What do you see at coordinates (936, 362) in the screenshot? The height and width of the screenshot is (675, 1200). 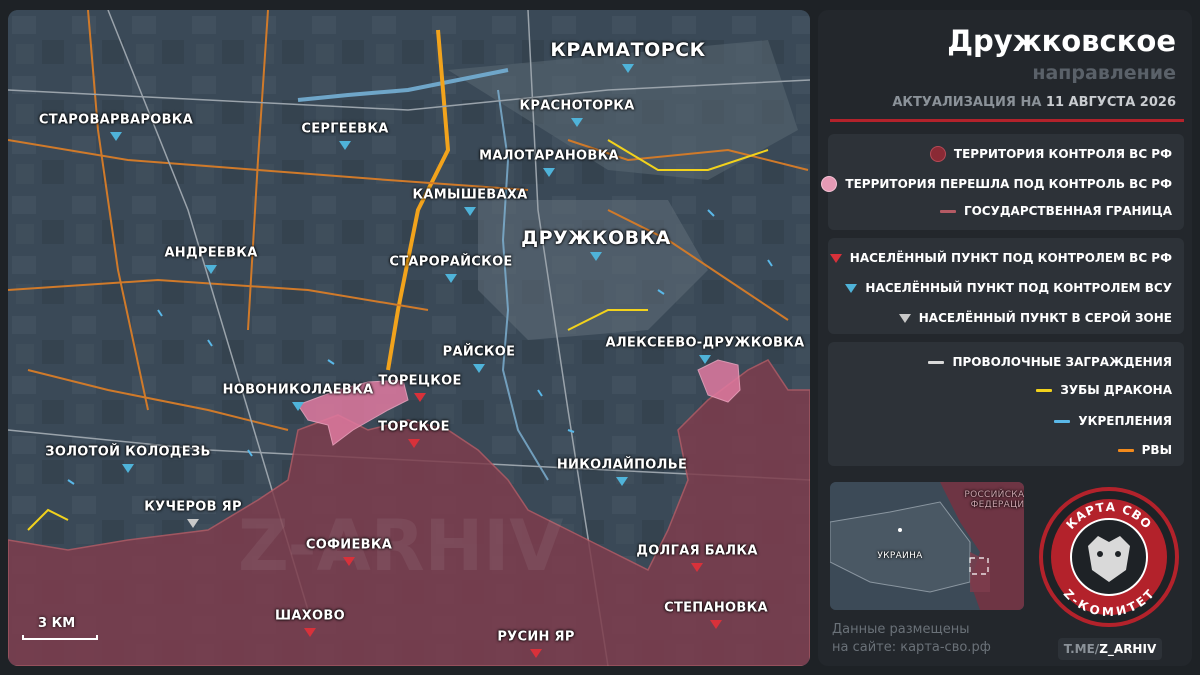 I see `wire-line-icon` at bounding box center [936, 362].